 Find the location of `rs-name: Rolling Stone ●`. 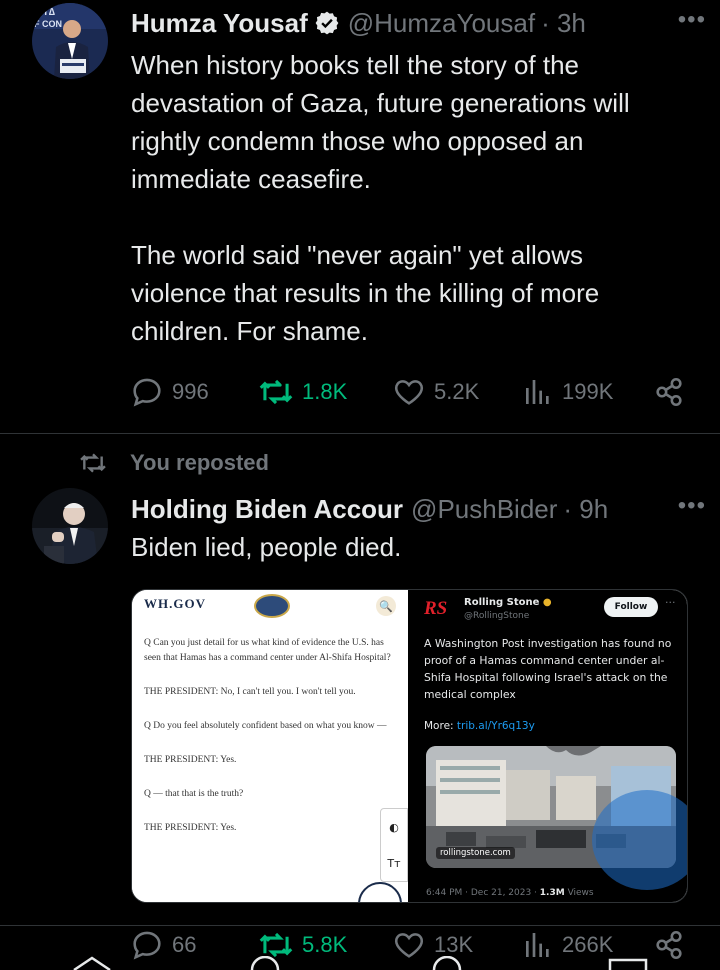

rs-name: Rolling Stone ● is located at coordinates (508, 602).